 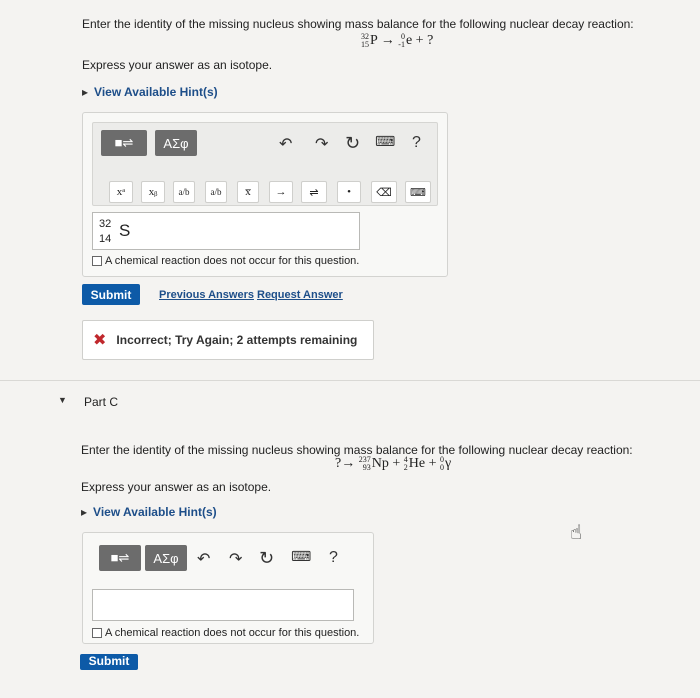 I want to click on incorrect-x-icon: ✖, so click(x=100, y=340).